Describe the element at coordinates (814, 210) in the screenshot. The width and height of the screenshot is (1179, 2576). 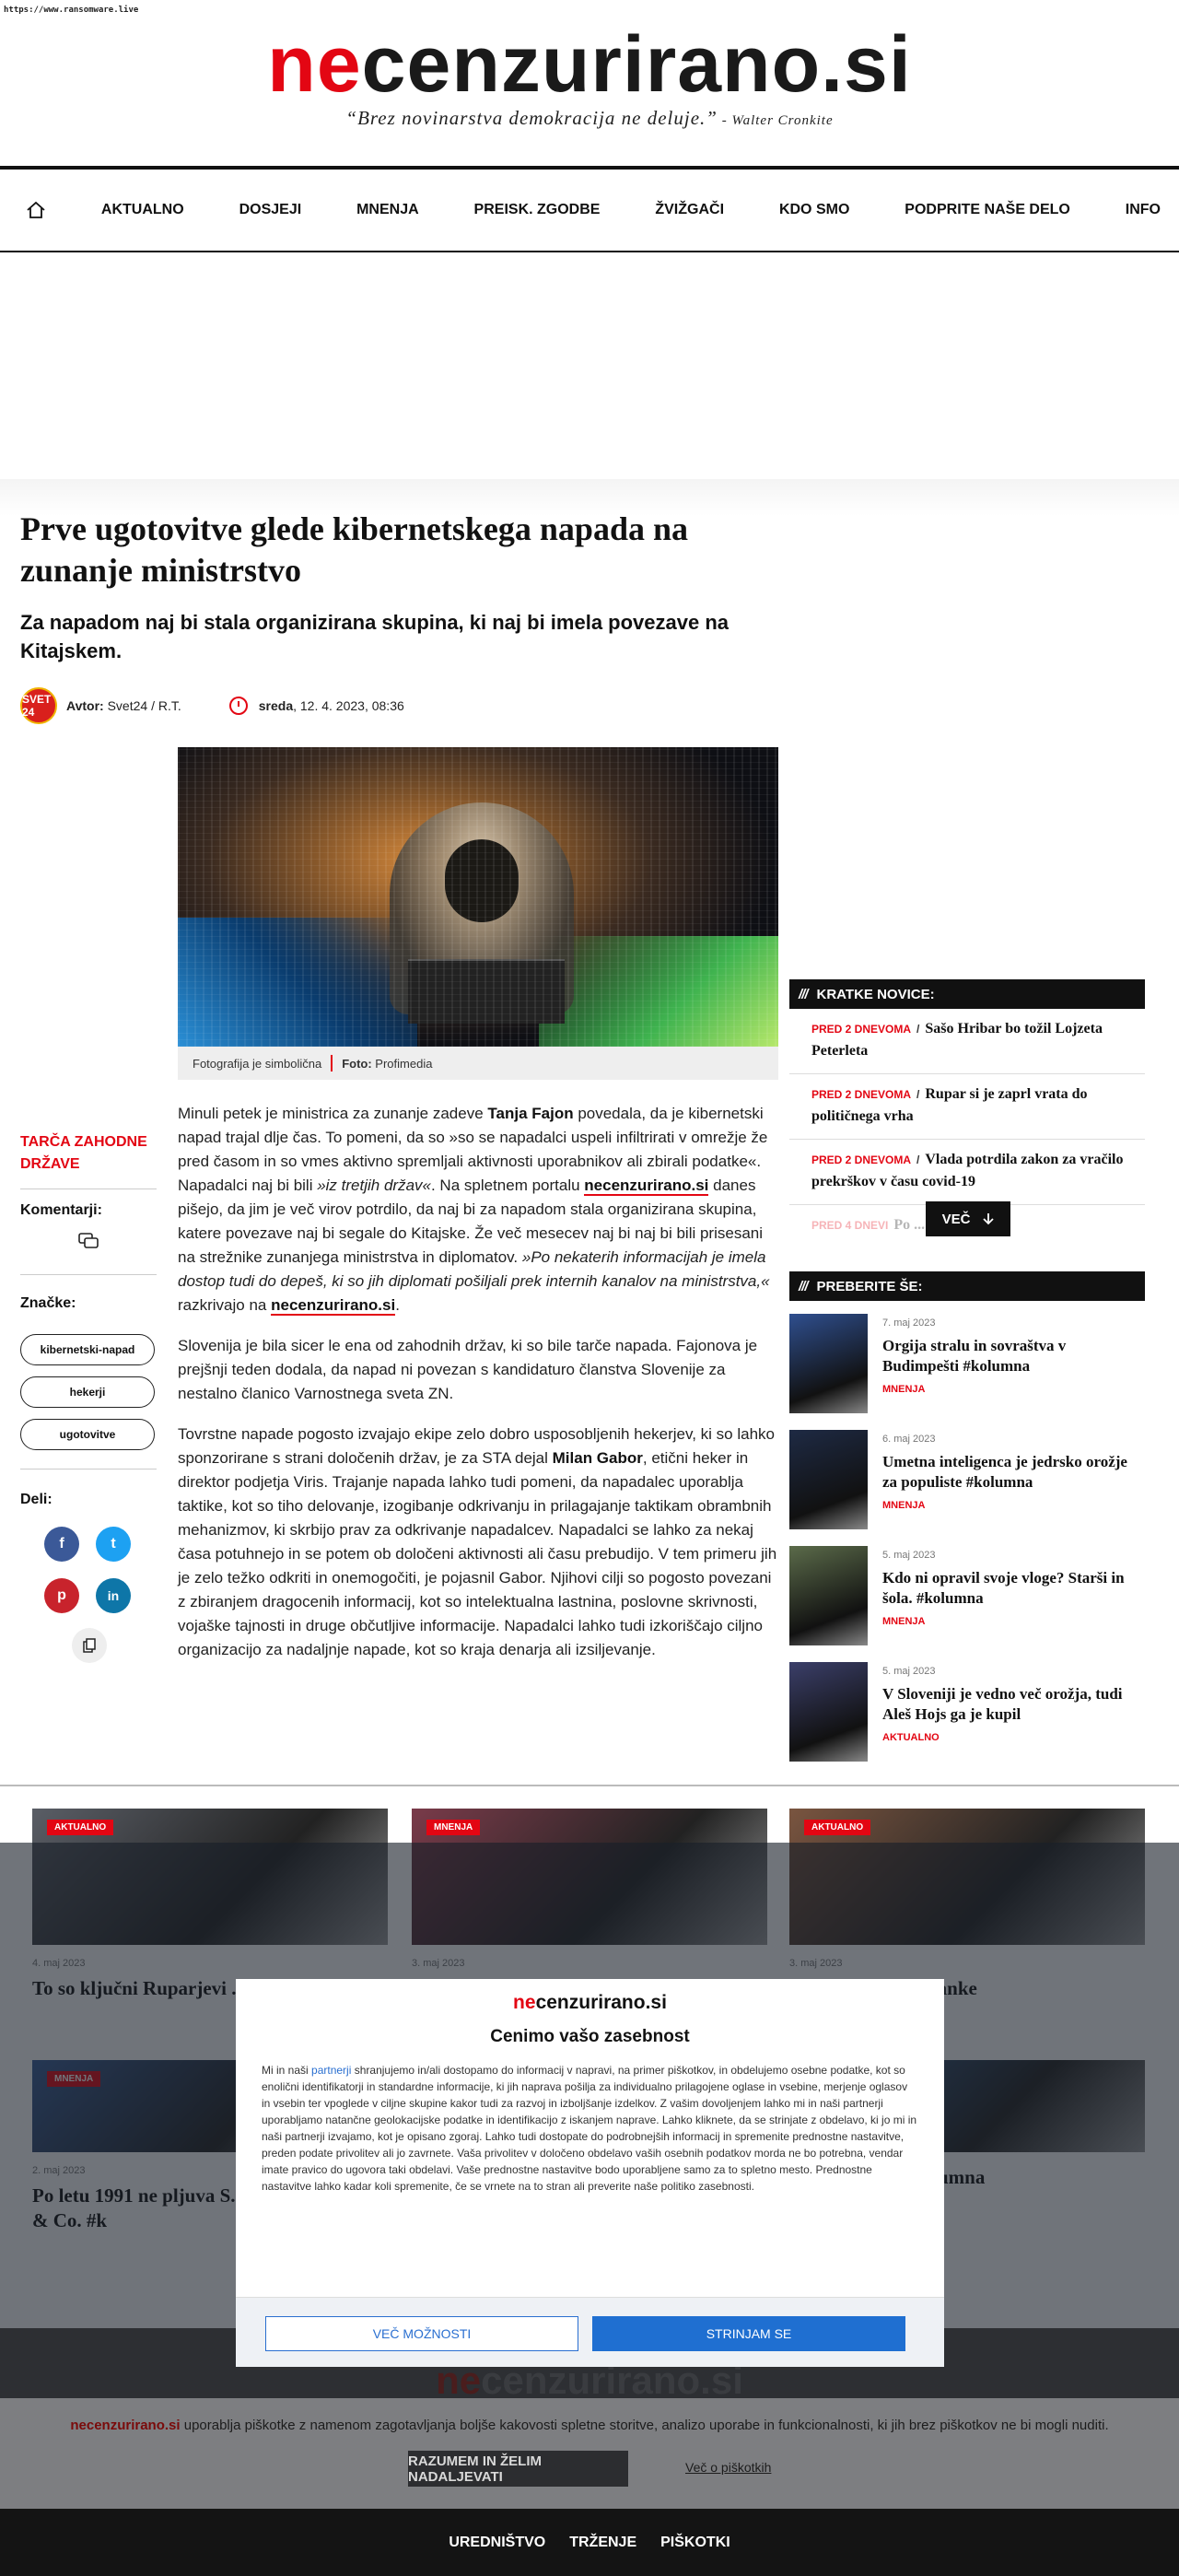
I see `nav-kdo-smo: KDO SMO` at that location.